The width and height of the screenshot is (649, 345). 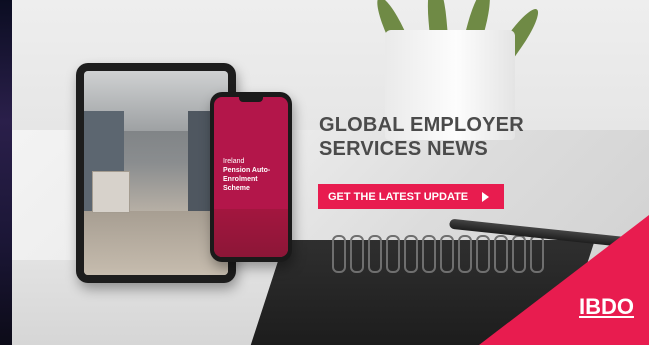 I want to click on headline-line: SERVICES NEWS, so click(x=403, y=149).